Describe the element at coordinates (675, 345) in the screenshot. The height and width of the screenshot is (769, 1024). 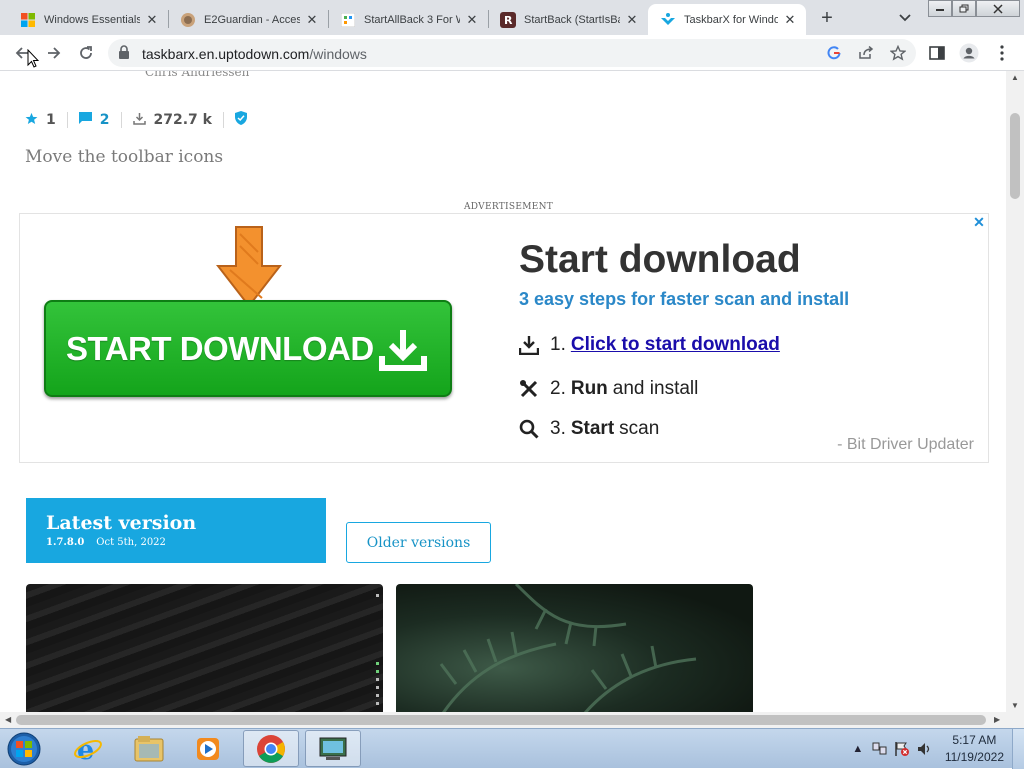
I see `click-to-start-download-link: Click to start download` at that location.